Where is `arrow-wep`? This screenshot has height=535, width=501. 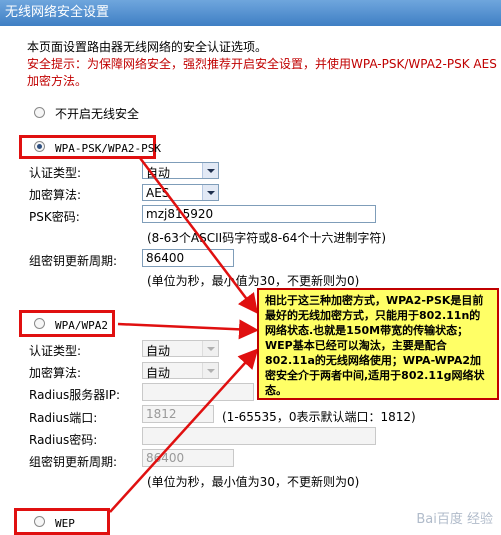
arrow-wep is located at coordinates (184, 430).